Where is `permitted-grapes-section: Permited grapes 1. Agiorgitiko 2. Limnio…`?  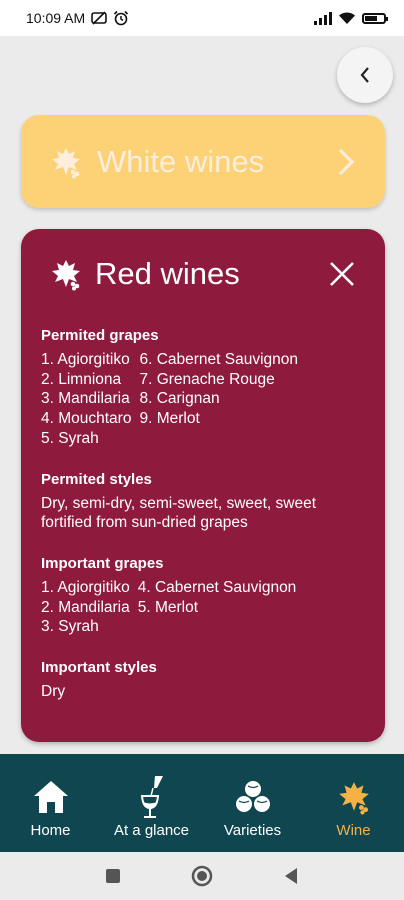
permitted-grapes-section: Permited grapes 1. Agiorgitiko 2. Limnio… is located at coordinates (203, 388).